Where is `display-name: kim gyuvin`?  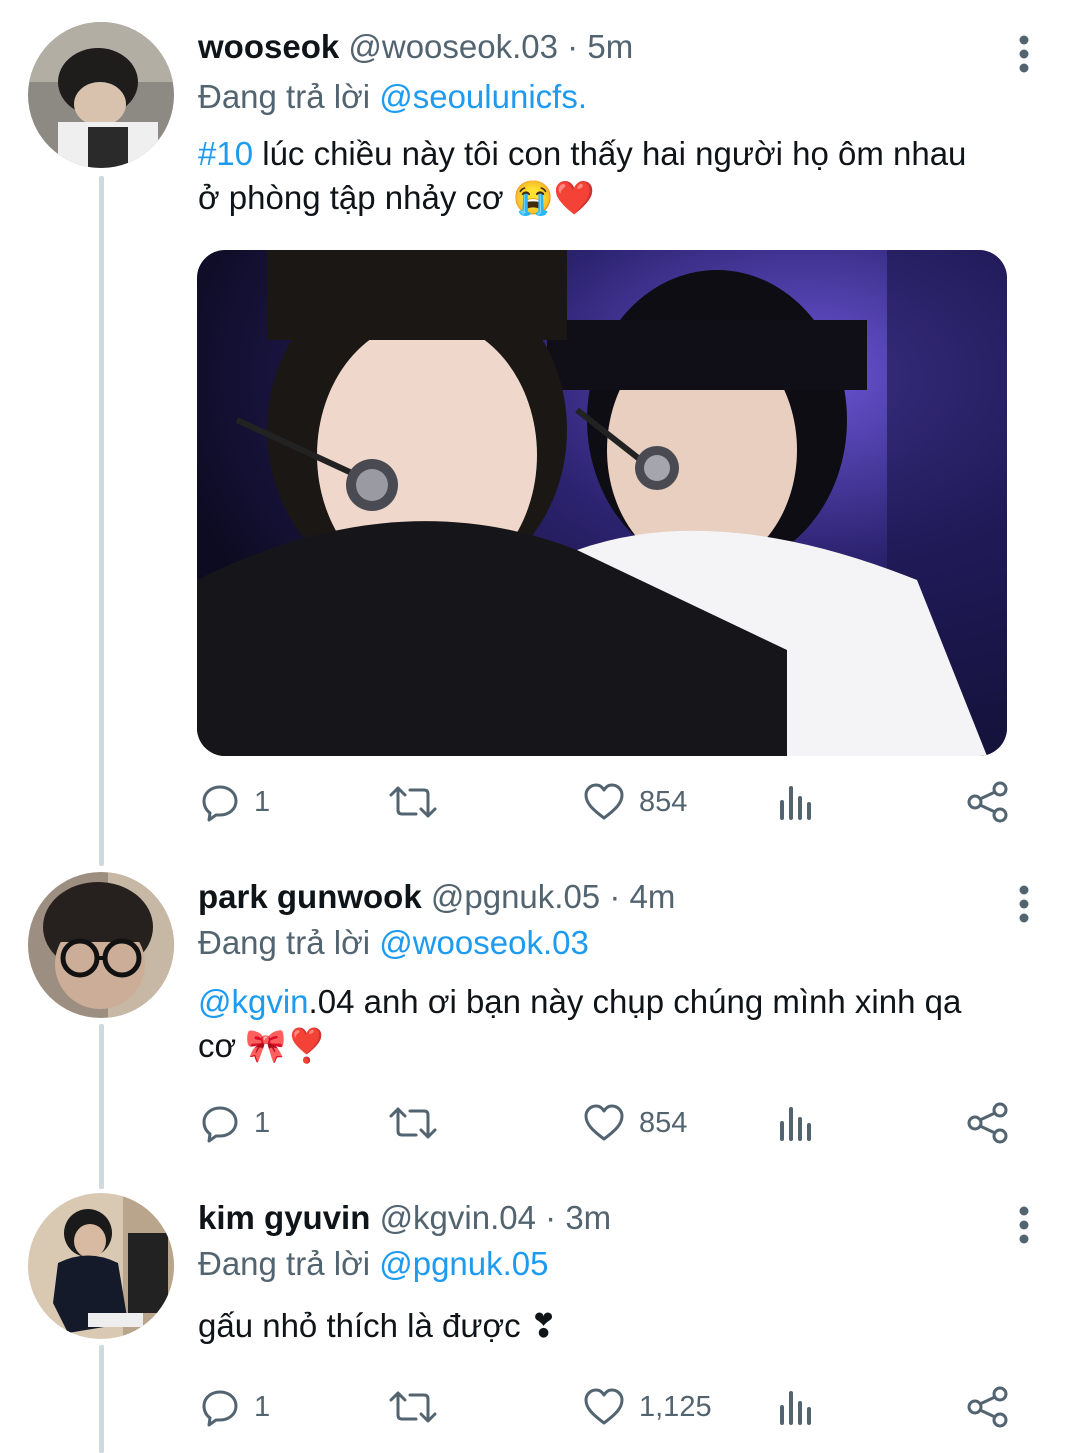 display-name: kim gyuvin is located at coordinates (284, 1217).